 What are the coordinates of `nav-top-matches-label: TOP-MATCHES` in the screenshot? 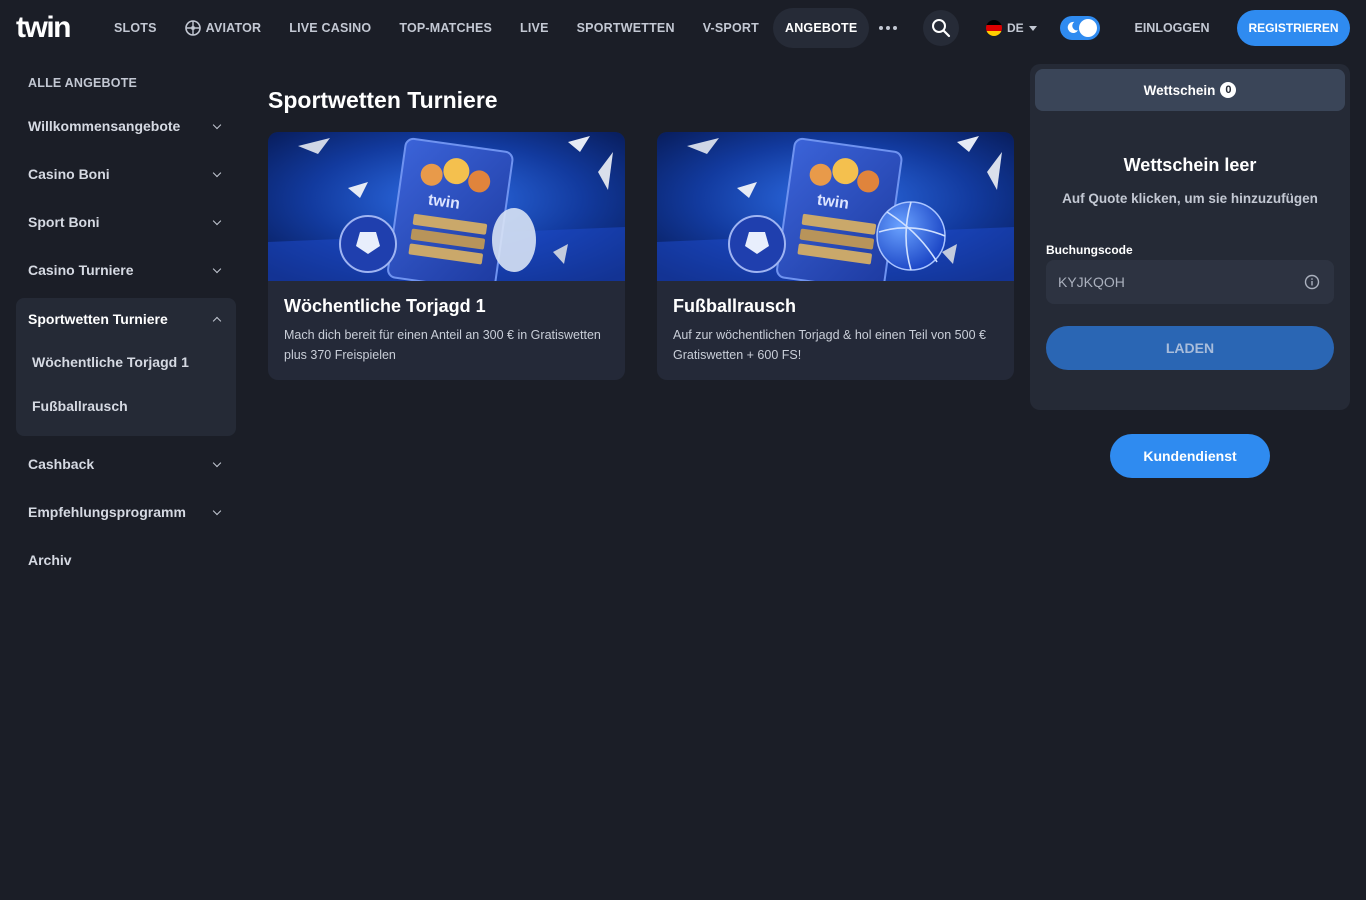 It's located at (446, 28).